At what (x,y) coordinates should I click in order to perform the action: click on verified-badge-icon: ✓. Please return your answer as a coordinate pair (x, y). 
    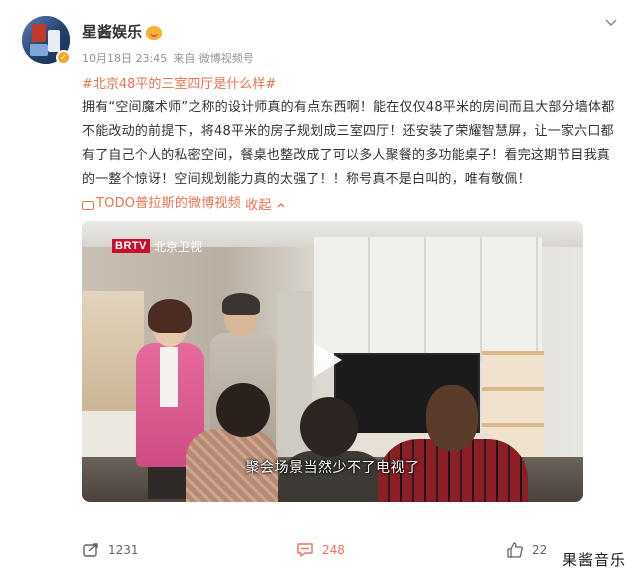
    Looking at the image, I should click on (63, 57).